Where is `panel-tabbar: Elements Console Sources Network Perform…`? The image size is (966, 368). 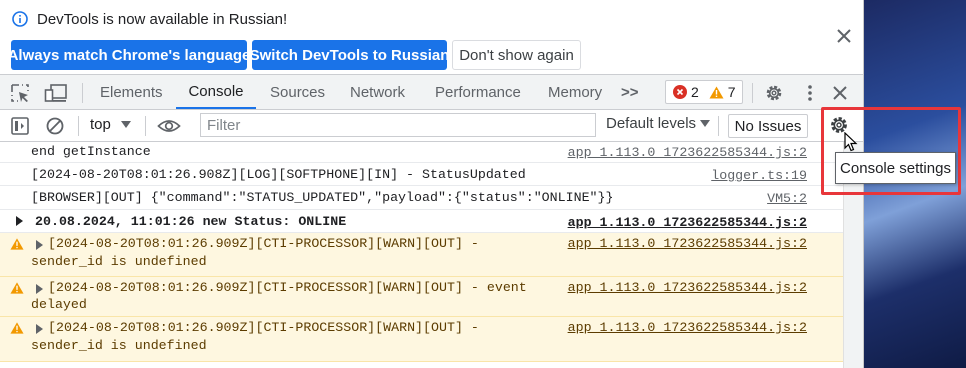
panel-tabbar: Elements Console Sources Network Perform… is located at coordinates (431, 92).